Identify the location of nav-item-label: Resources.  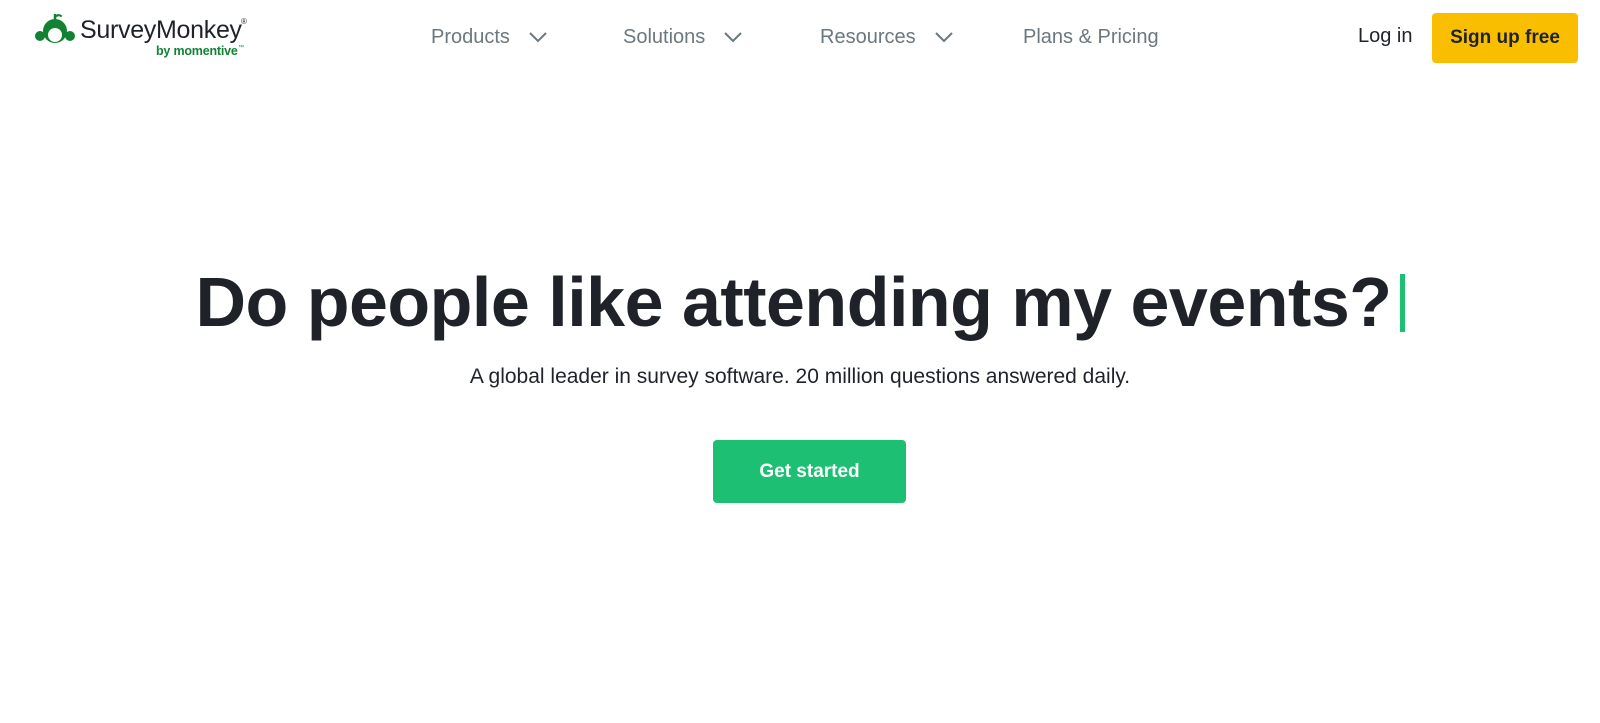
(868, 36).